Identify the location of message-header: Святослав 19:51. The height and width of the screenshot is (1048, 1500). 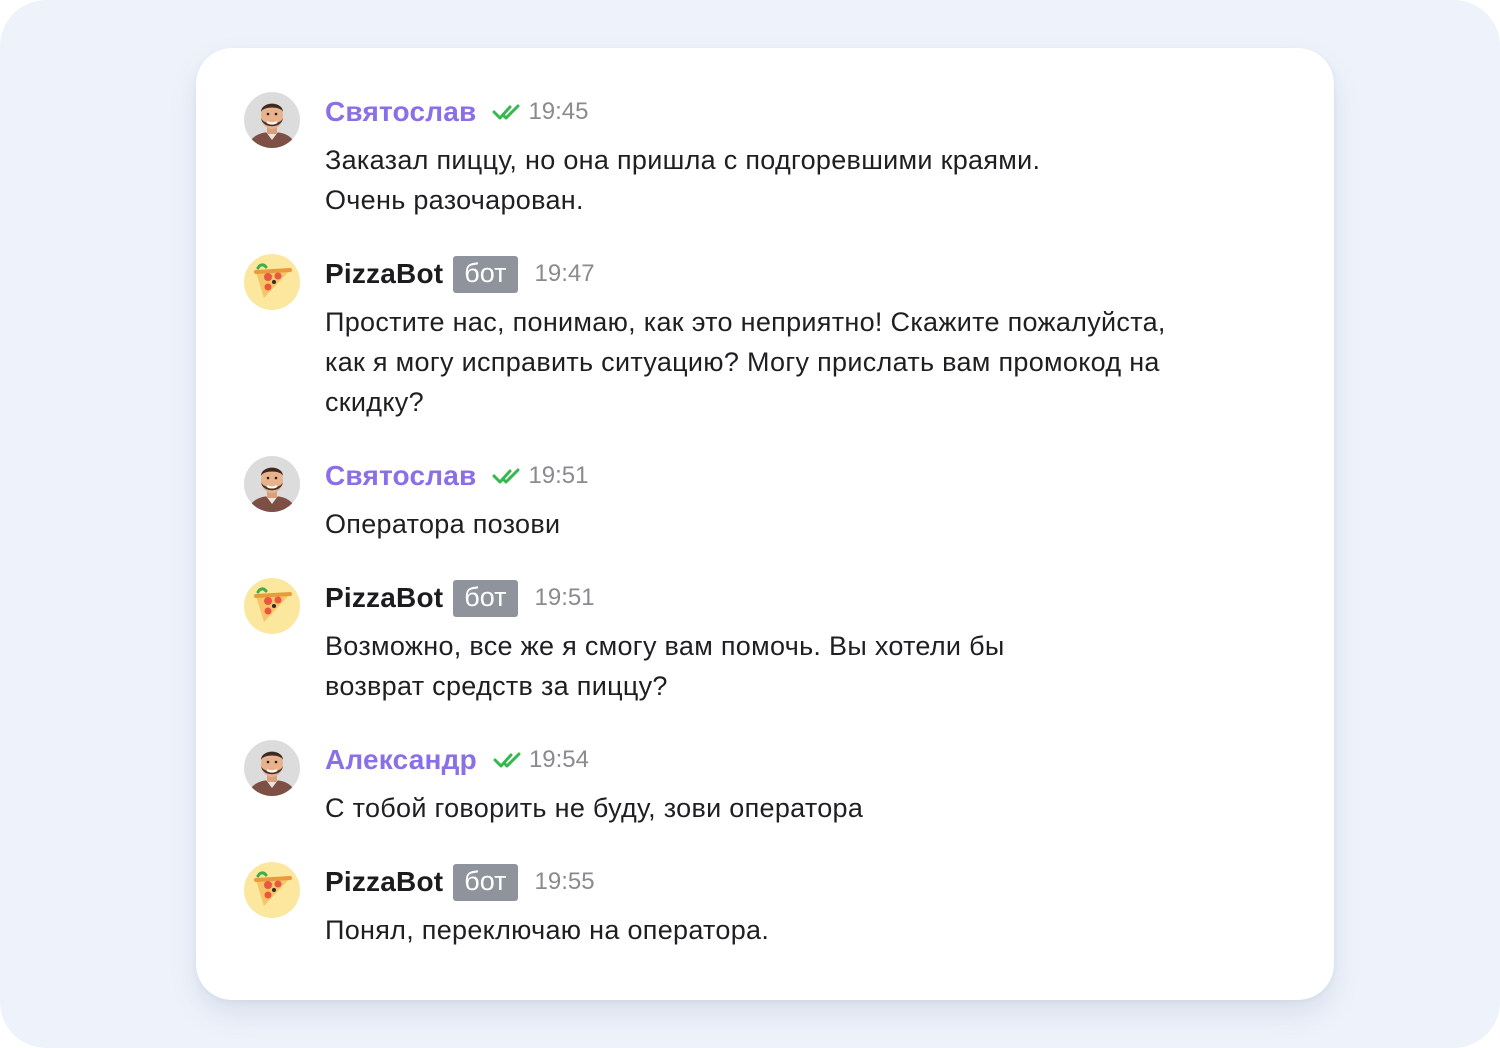
(457, 476).